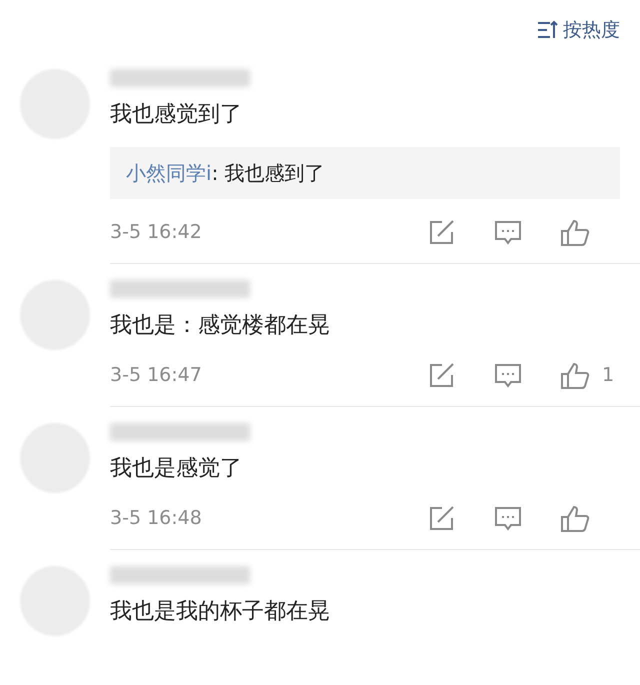 The height and width of the screenshot is (685, 640). What do you see at coordinates (176, 468) in the screenshot?
I see `comment-text: 我也是感觉了` at bounding box center [176, 468].